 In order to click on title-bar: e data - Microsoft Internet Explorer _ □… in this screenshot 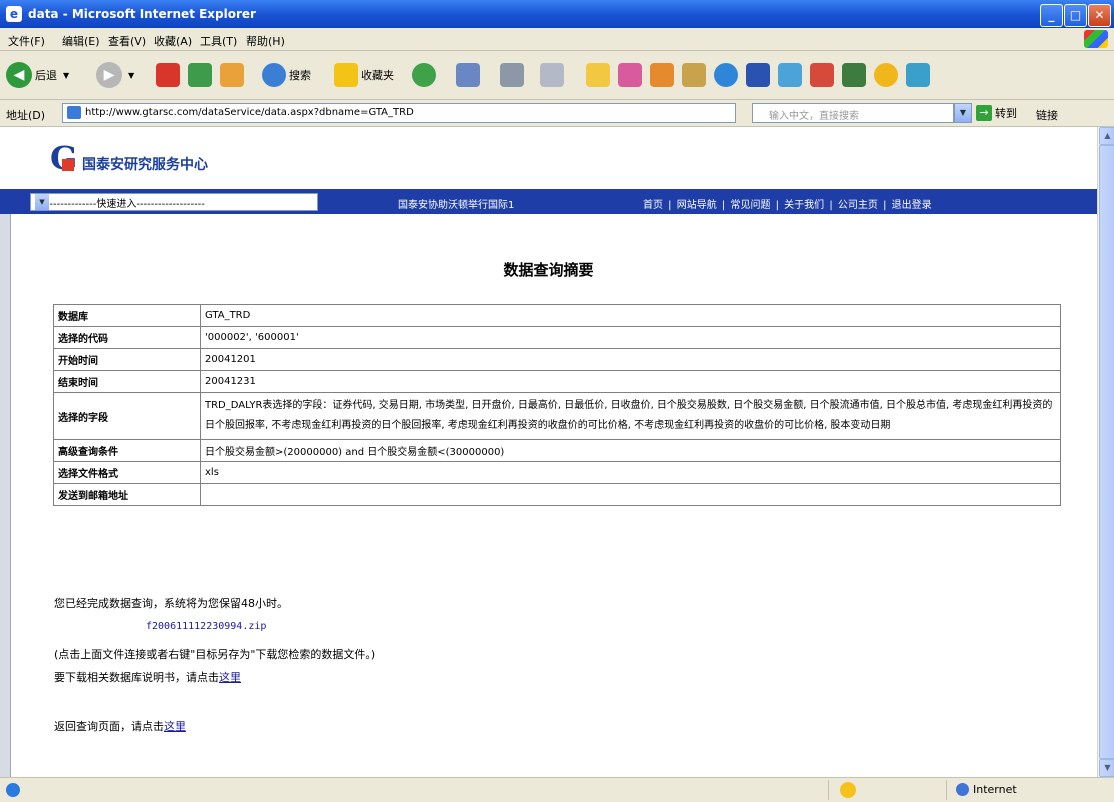, I will do `click(557, 14)`.